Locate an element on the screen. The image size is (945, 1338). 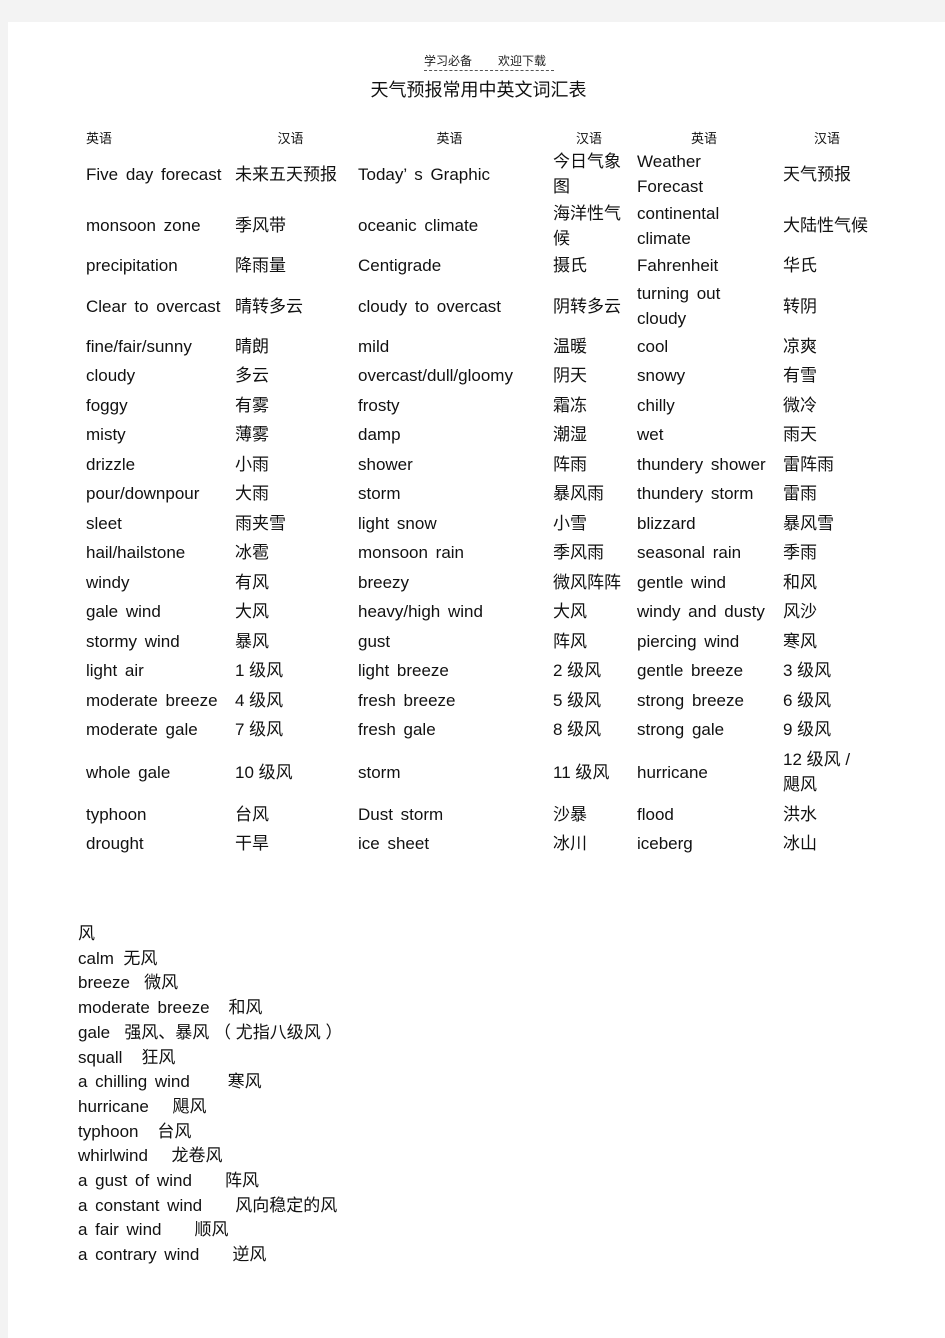
chinese-term-cell: 4 级风 is located at coordinates (259, 700).